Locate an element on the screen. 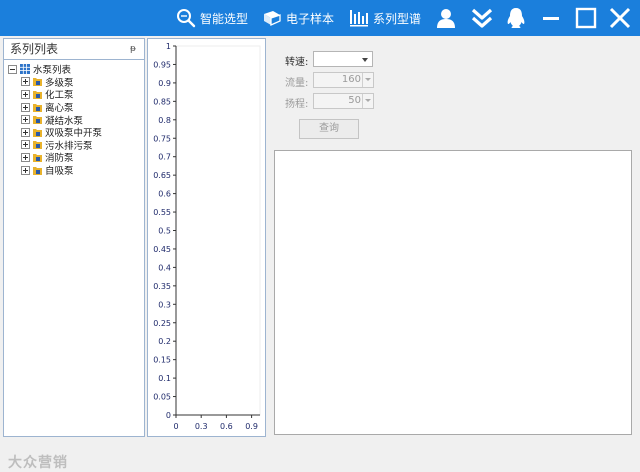  tree-item: 自吸泵 is located at coordinates (74, 170).